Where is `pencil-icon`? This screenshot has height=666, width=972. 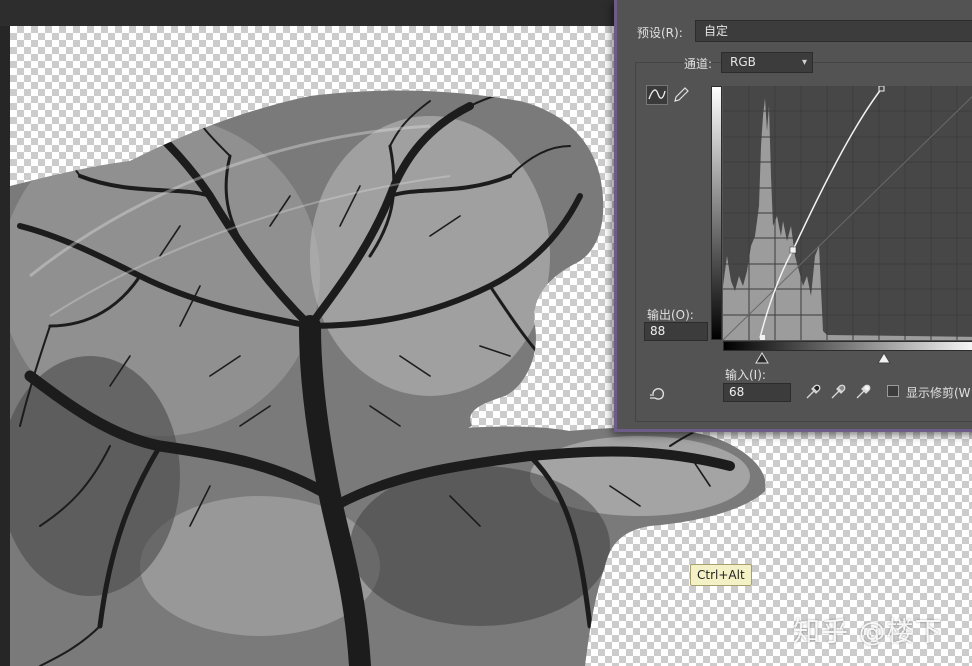 pencil-icon is located at coordinates (681, 94).